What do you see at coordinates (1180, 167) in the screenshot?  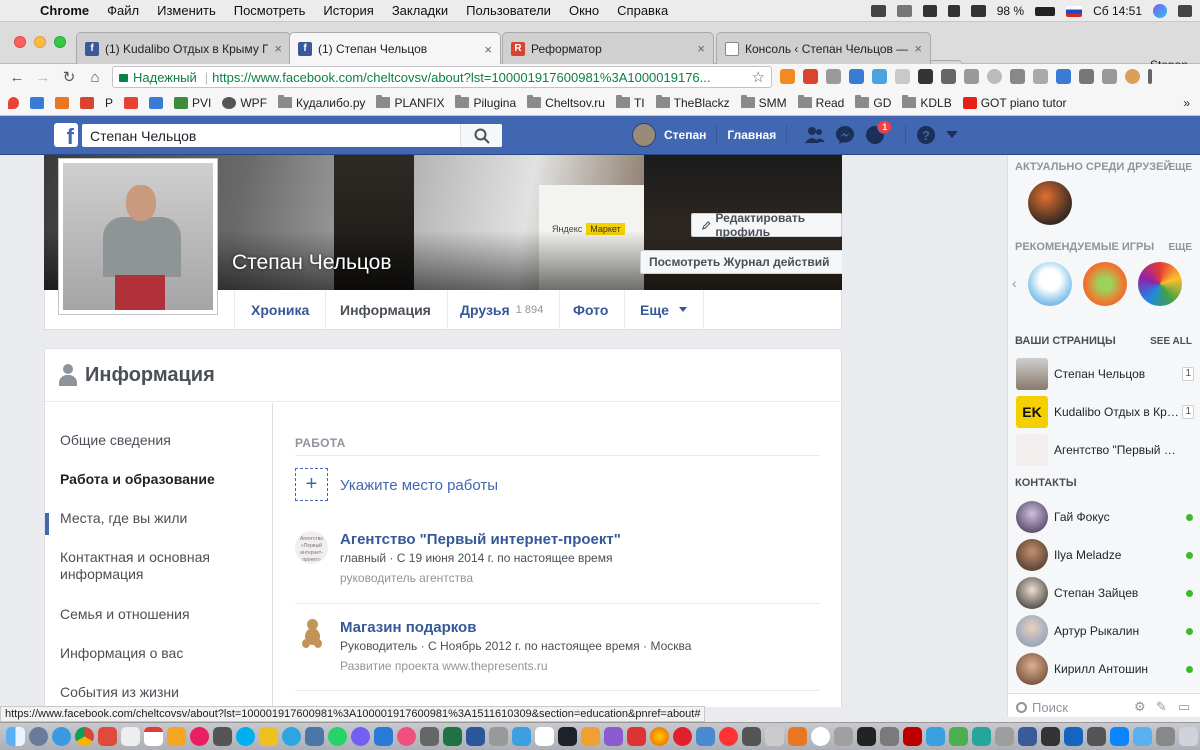 I see `trending-more-link: ЕЩЕ` at bounding box center [1180, 167].